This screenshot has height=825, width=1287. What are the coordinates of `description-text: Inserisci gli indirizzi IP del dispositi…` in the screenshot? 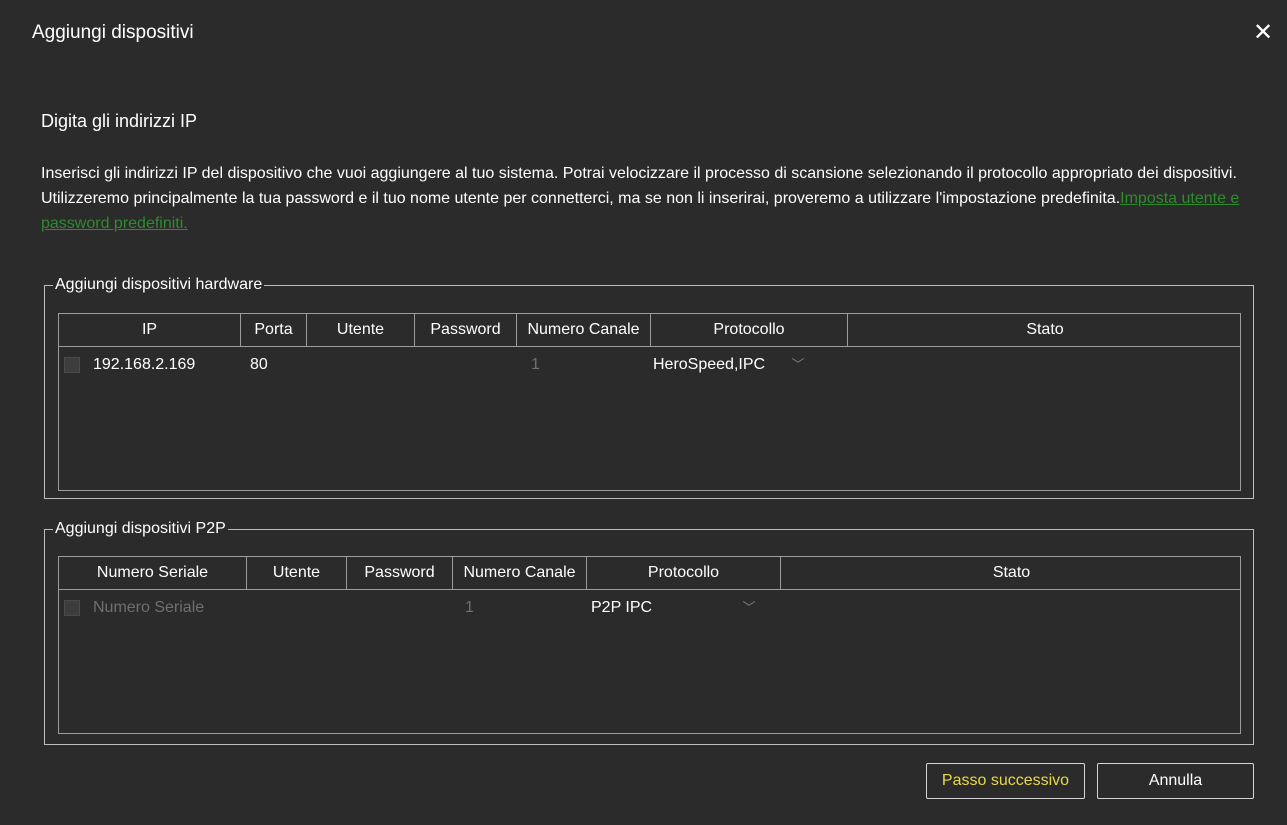 It's located at (639, 186).